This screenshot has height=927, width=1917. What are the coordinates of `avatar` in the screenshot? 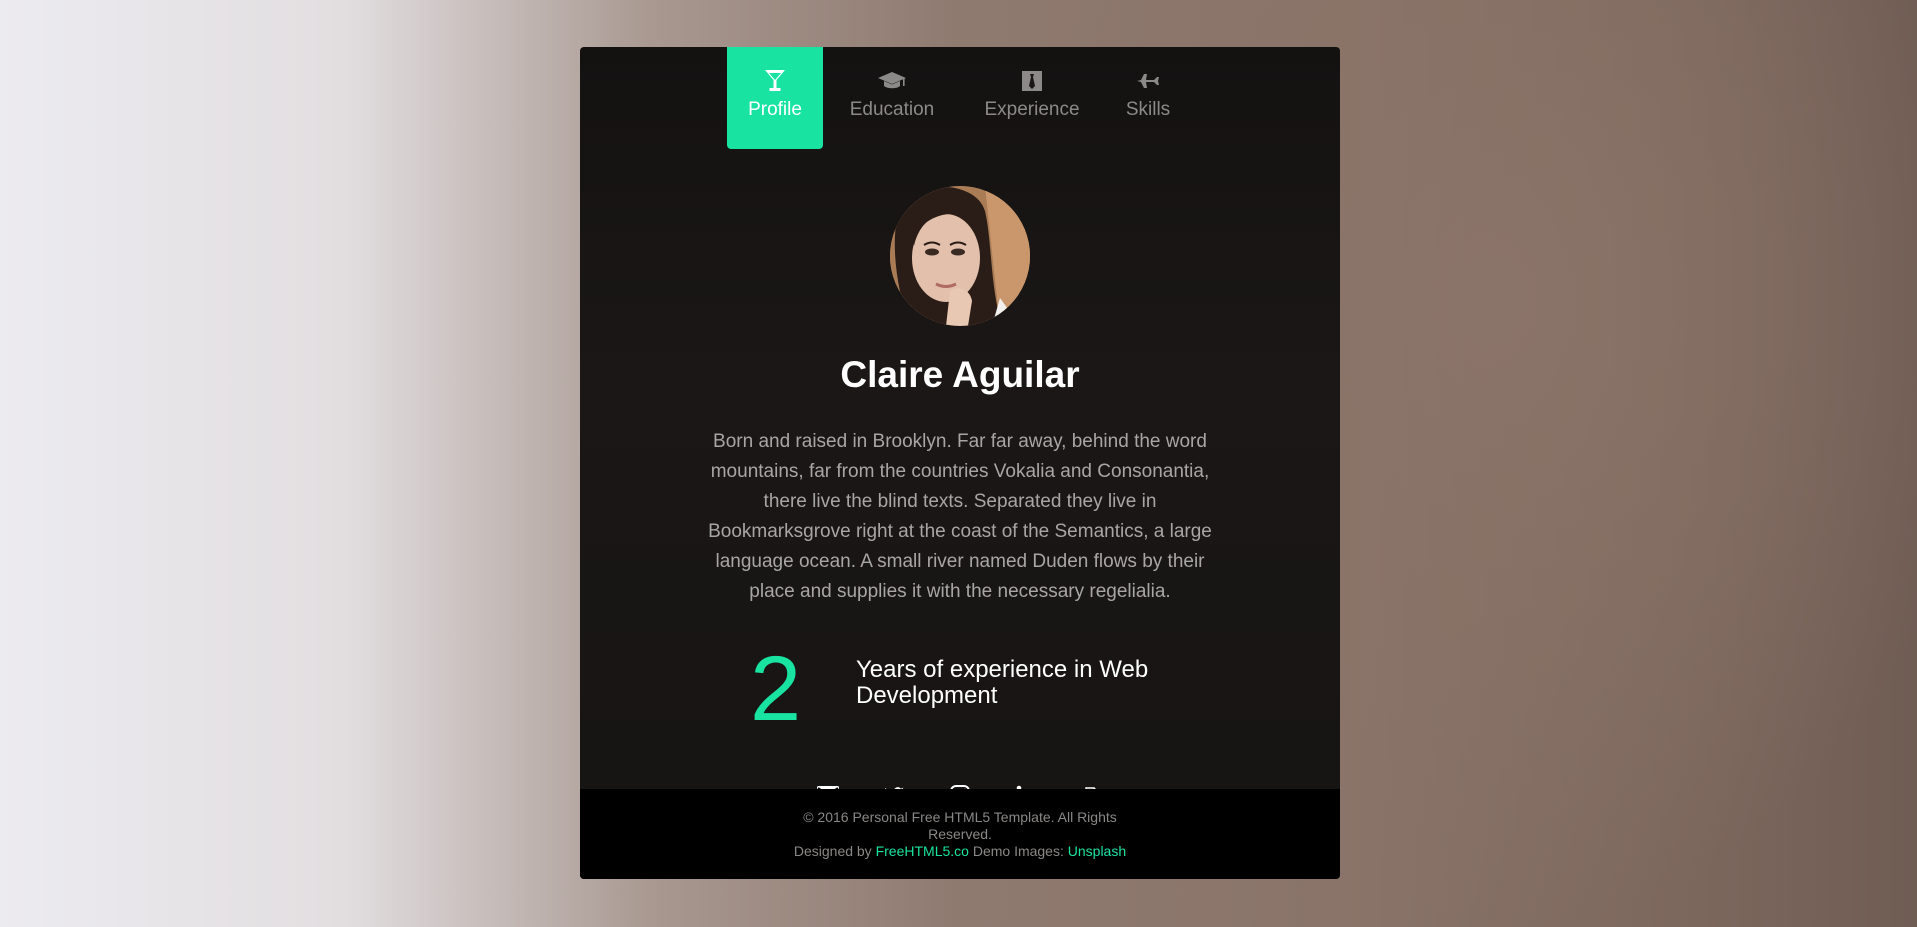 It's located at (960, 256).